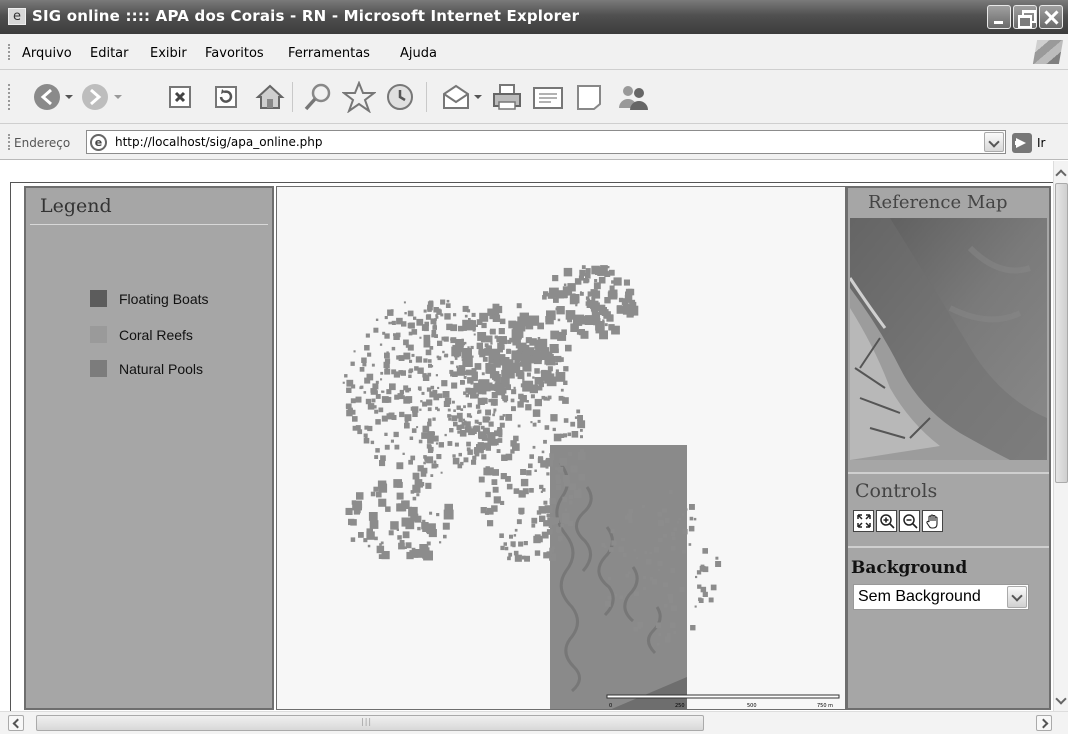 Image resolution: width=1068 pixels, height=734 pixels. I want to click on stop-icon, so click(181, 97).